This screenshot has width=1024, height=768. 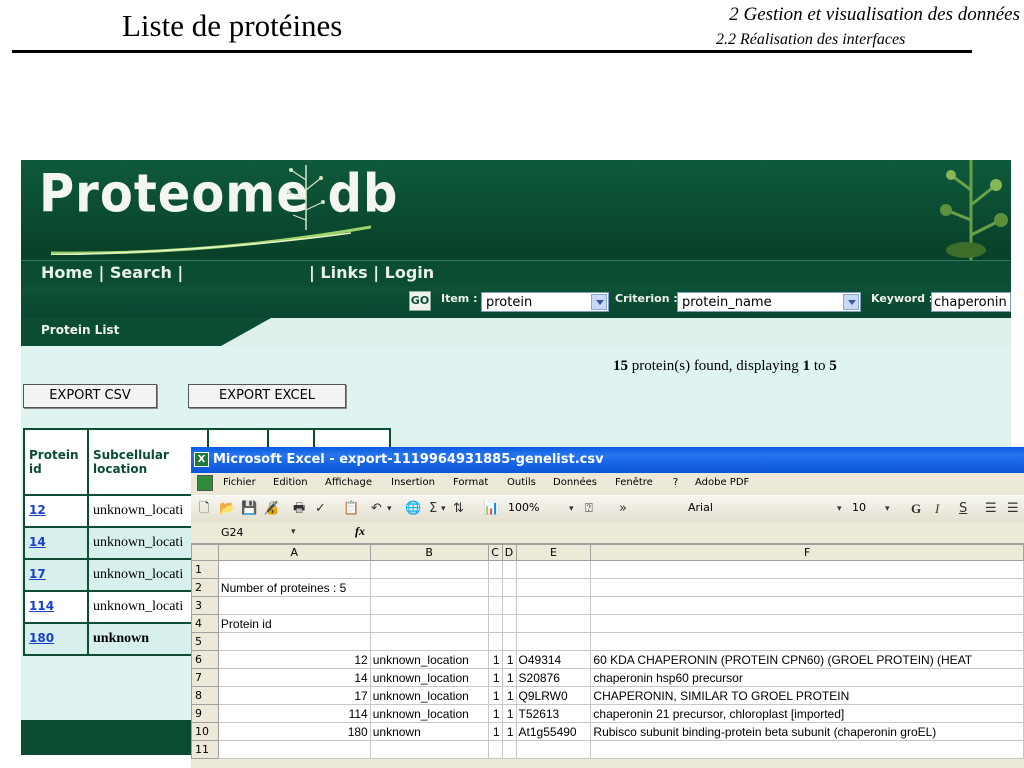 I want to click on font-size-box: 10, so click(x=865, y=509).